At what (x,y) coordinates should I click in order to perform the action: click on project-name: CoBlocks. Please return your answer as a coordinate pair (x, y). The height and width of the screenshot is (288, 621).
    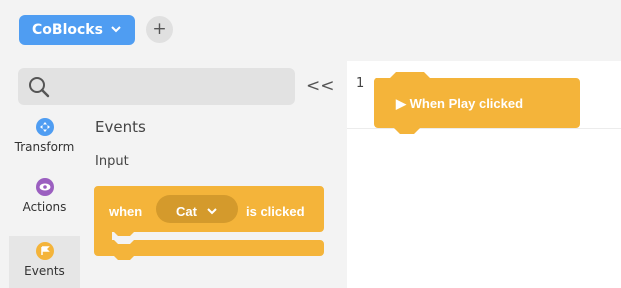
    Looking at the image, I should click on (67, 30).